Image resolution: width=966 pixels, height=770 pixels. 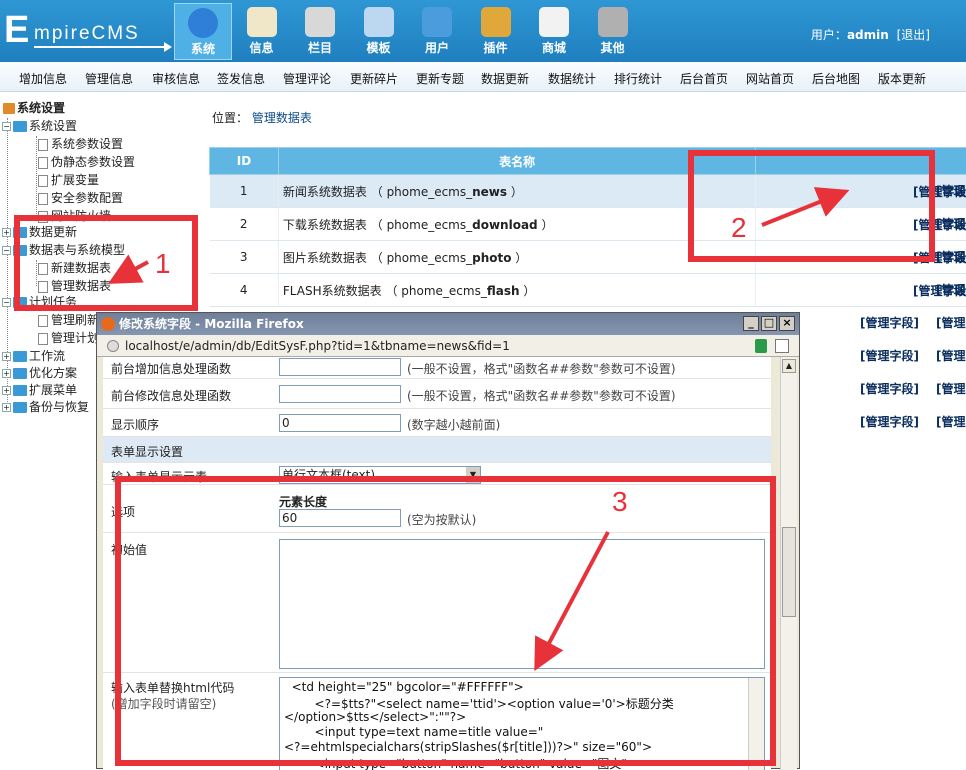 I want to click on main-tab-label: 用户, so click(x=437, y=47).